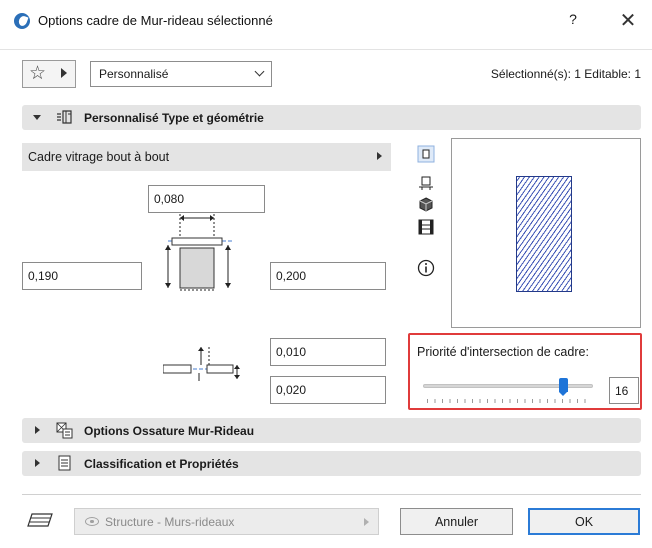 Image resolution: width=652 pixels, height=548 pixels. What do you see at coordinates (99, 157) in the screenshot?
I see `frame-type-label: Cadre vitrage bout à bout` at bounding box center [99, 157].